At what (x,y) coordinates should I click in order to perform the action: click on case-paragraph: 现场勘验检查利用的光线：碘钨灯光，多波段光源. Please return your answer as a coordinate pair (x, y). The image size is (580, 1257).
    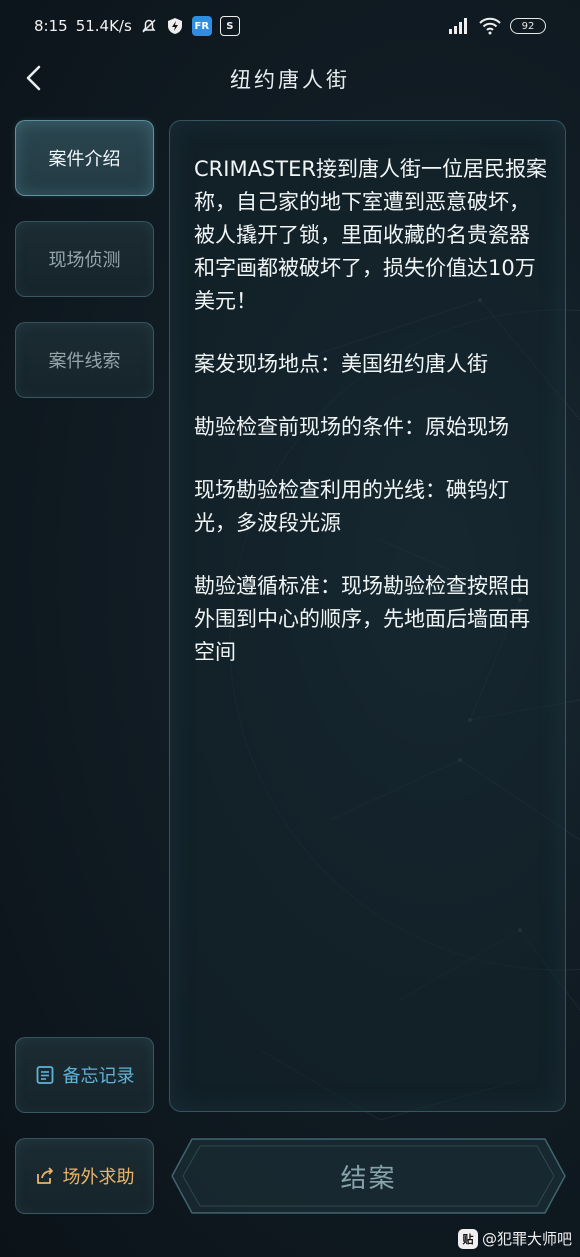
    Looking at the image, I should click on (351, 506).